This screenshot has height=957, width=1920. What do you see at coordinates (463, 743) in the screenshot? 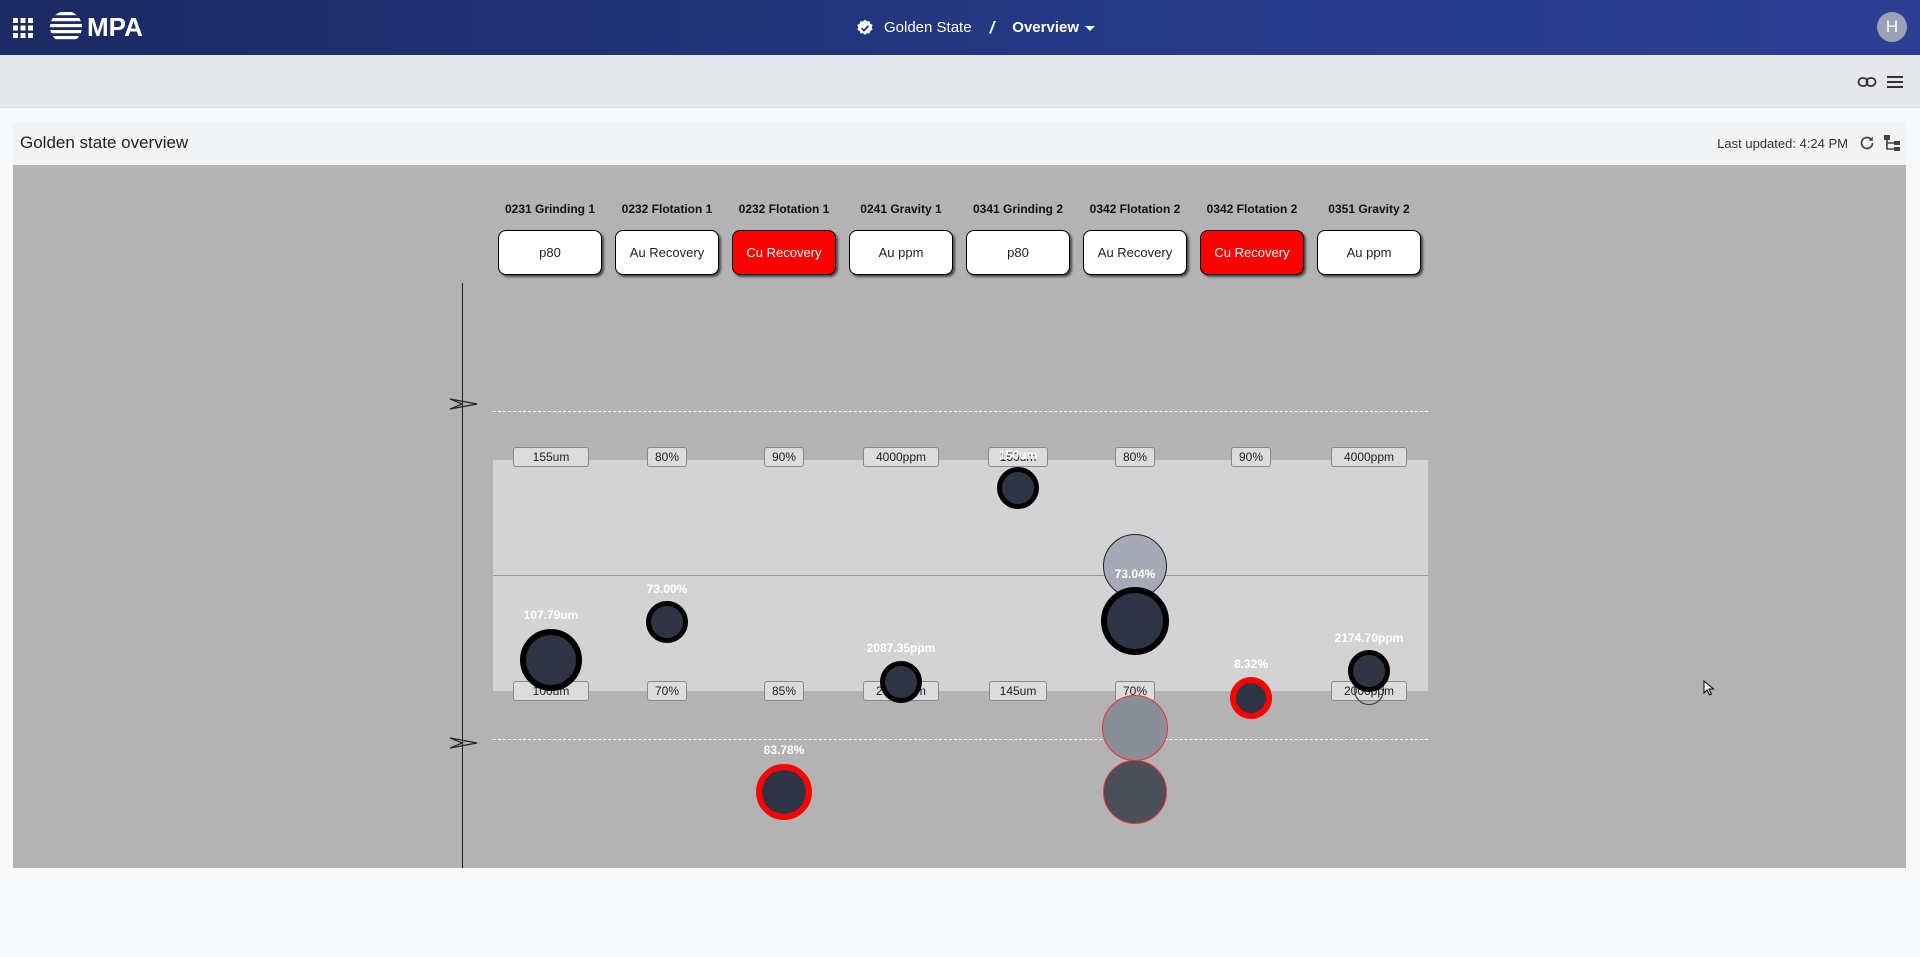
I see `axis-break-lower` at bounding box center [463, 743].